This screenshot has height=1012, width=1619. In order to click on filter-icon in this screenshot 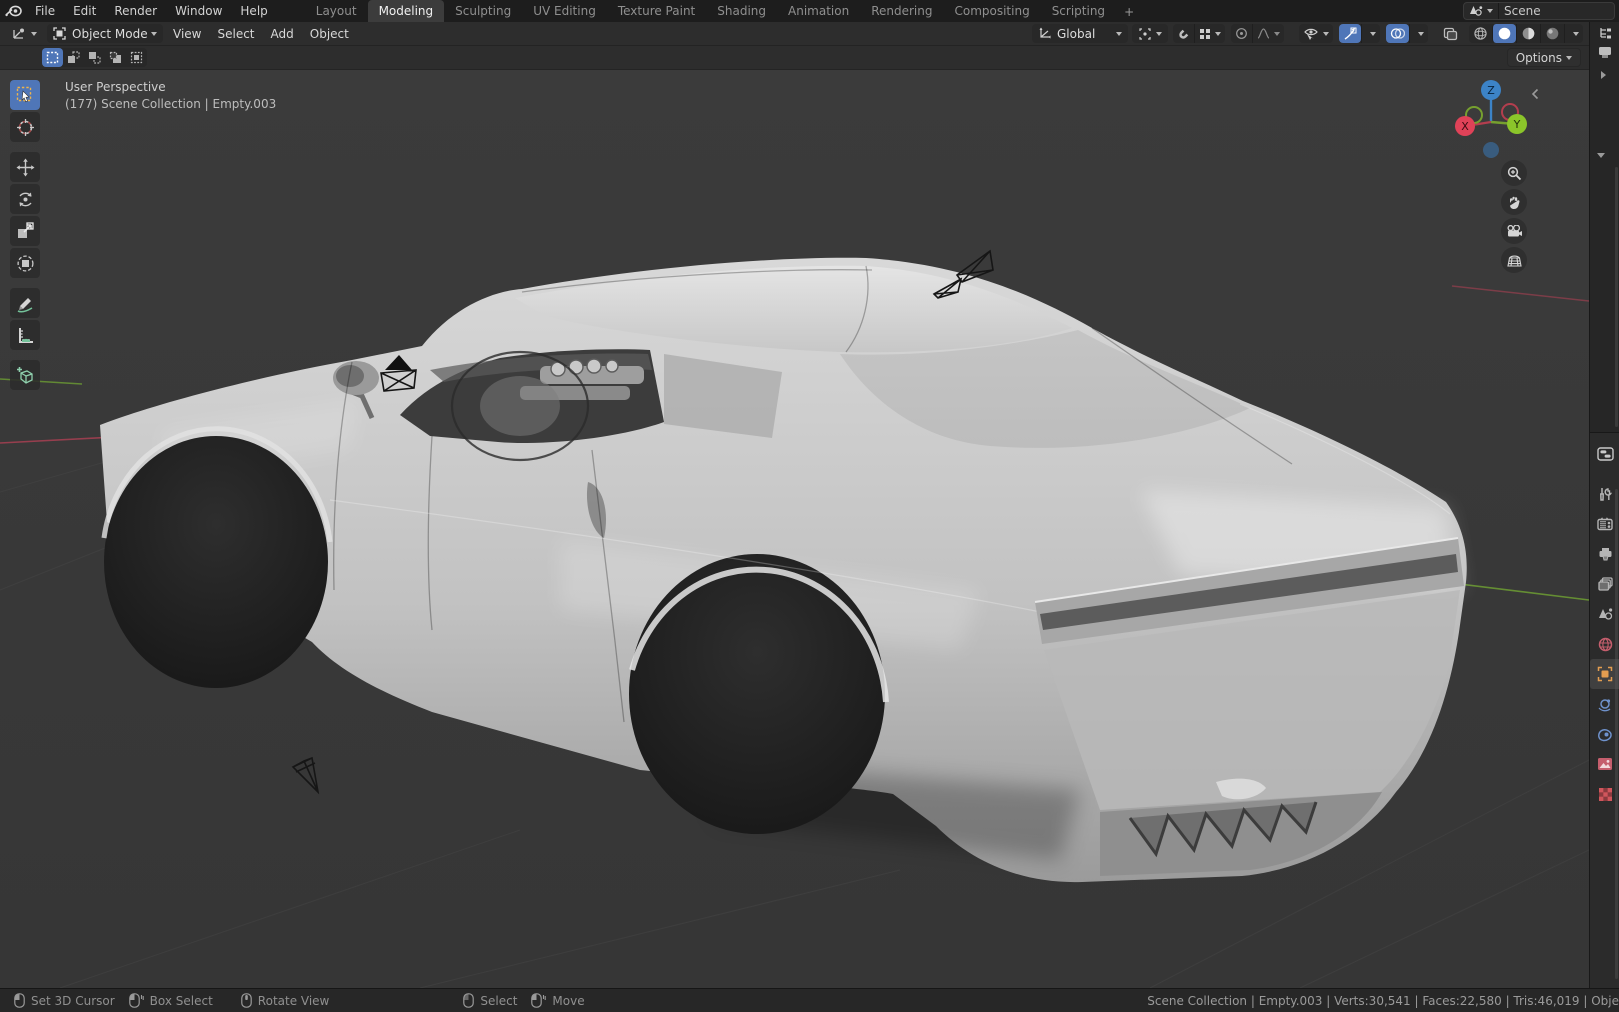, I will do `click(1605, 52)`.